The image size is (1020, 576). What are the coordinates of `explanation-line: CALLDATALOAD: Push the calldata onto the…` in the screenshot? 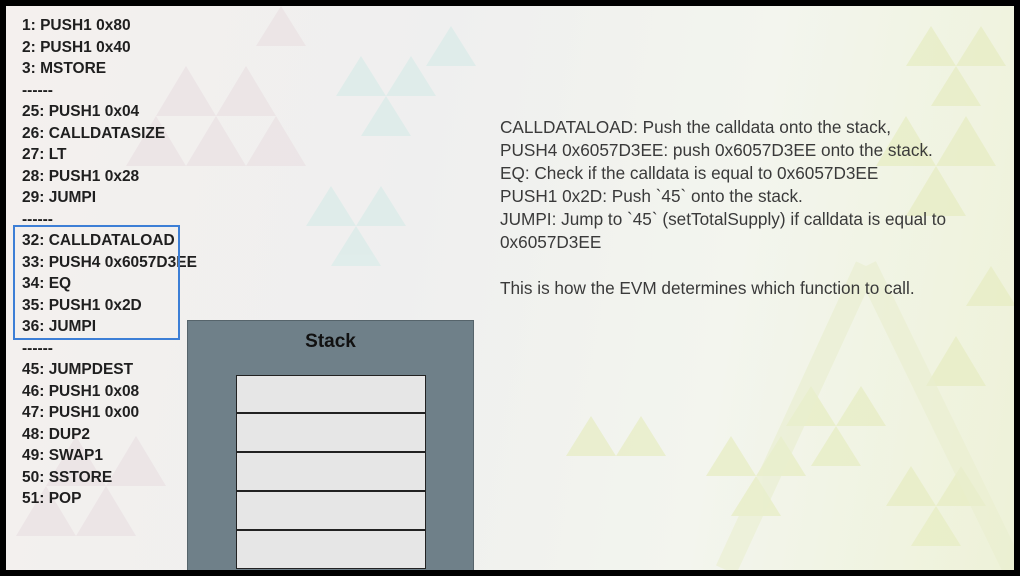 It's located at (696, 127).